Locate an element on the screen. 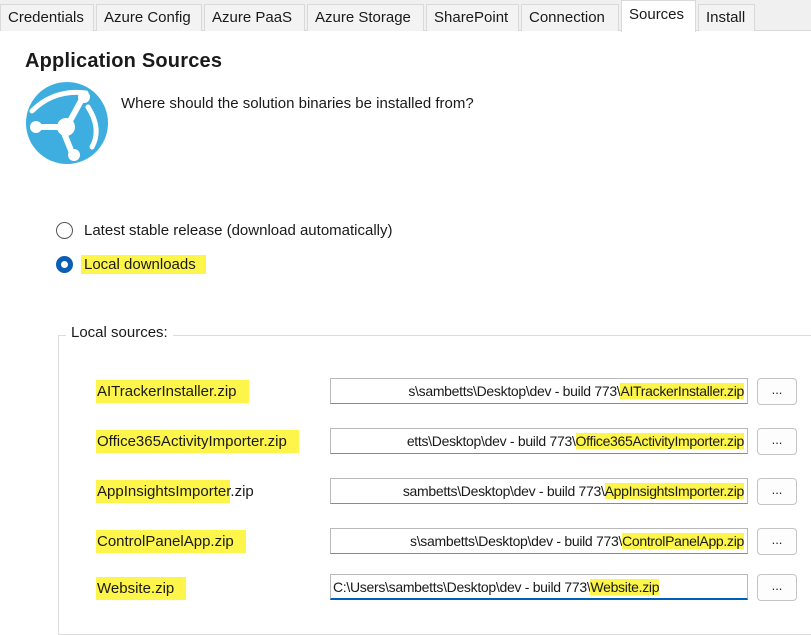 This screenshot has width=811, height=635. source-path-website-file: Website.zip is located at coordinates (625, 587).